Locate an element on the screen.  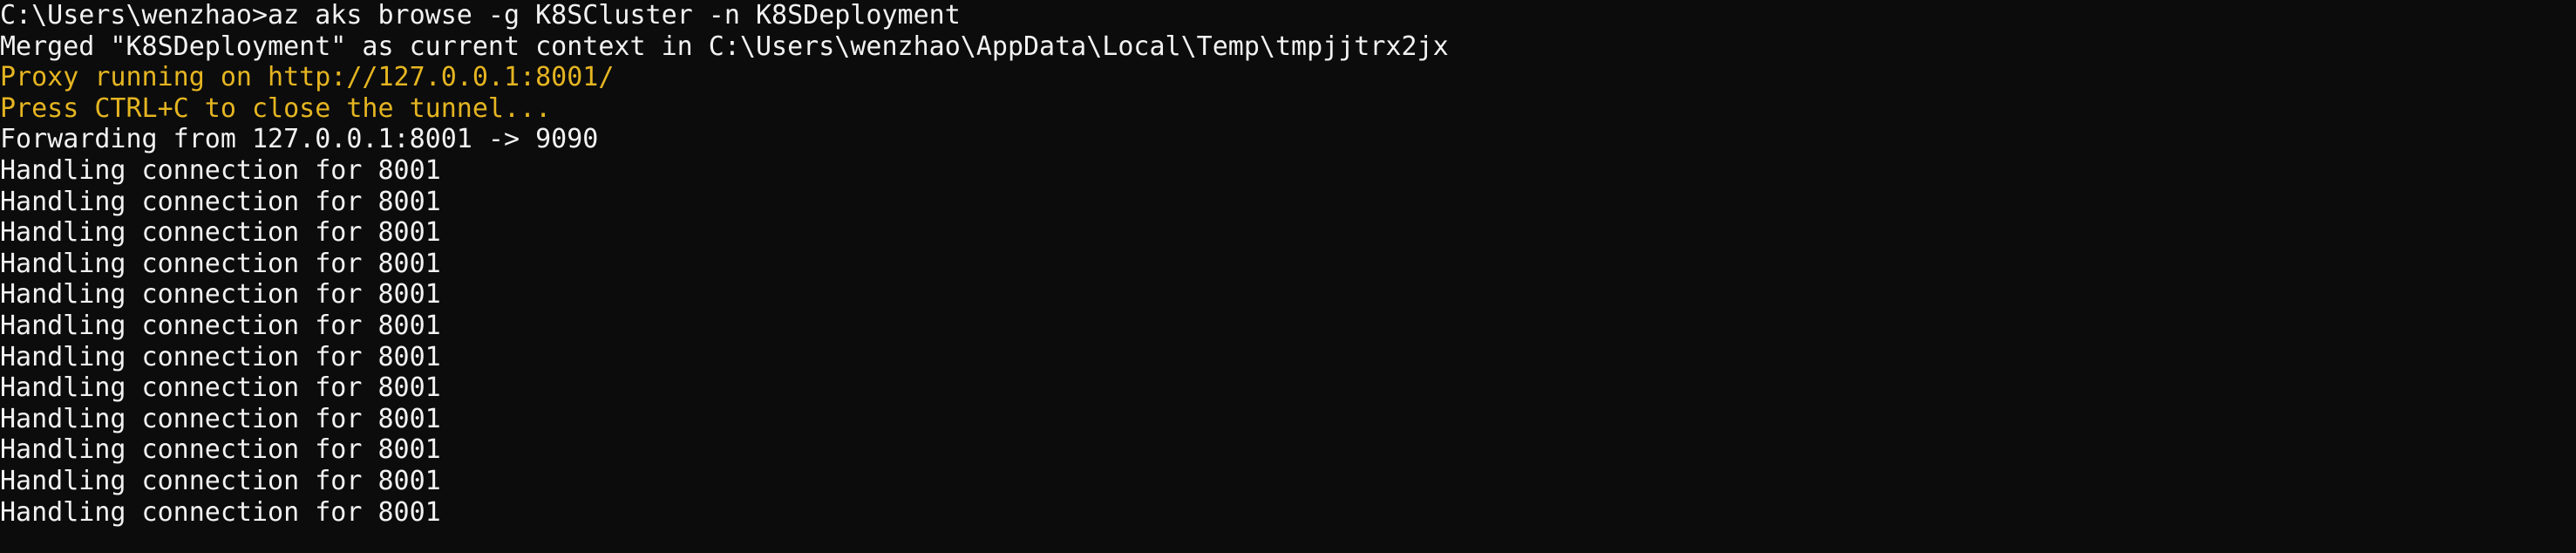
output-line-forwarding: Forwarding from 127.0.0.1:8001 -> 9090 is located at coordinates (299, 139).